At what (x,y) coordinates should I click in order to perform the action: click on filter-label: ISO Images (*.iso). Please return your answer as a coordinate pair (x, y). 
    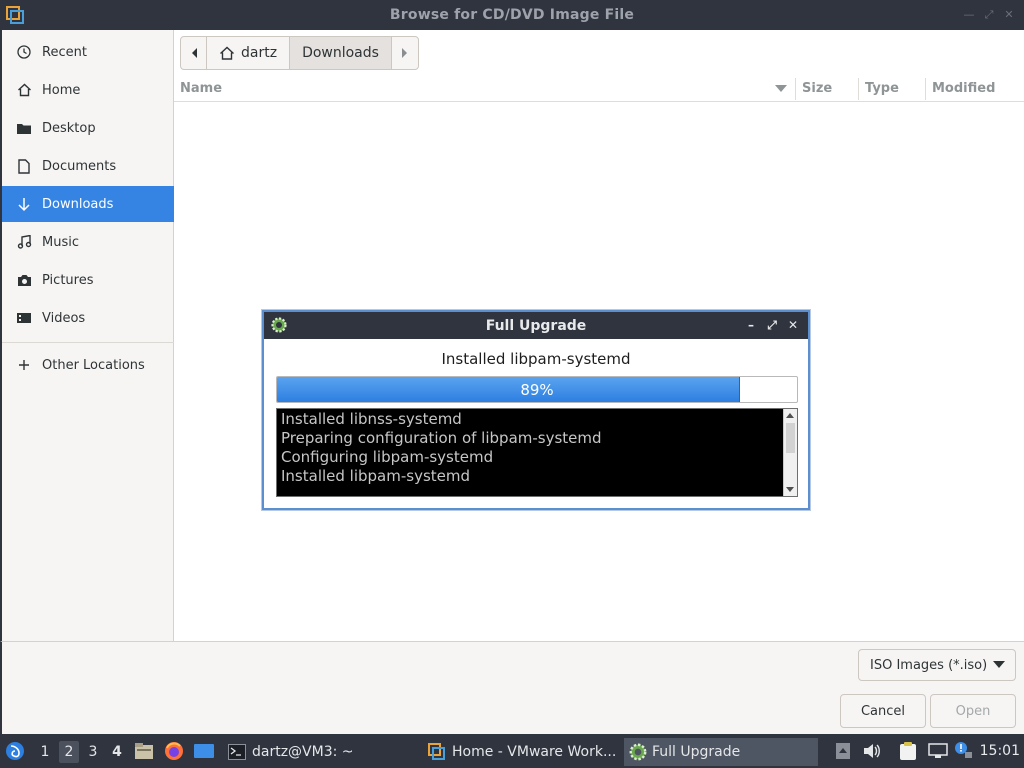
    Looking at the image, I should click on (929, 665).